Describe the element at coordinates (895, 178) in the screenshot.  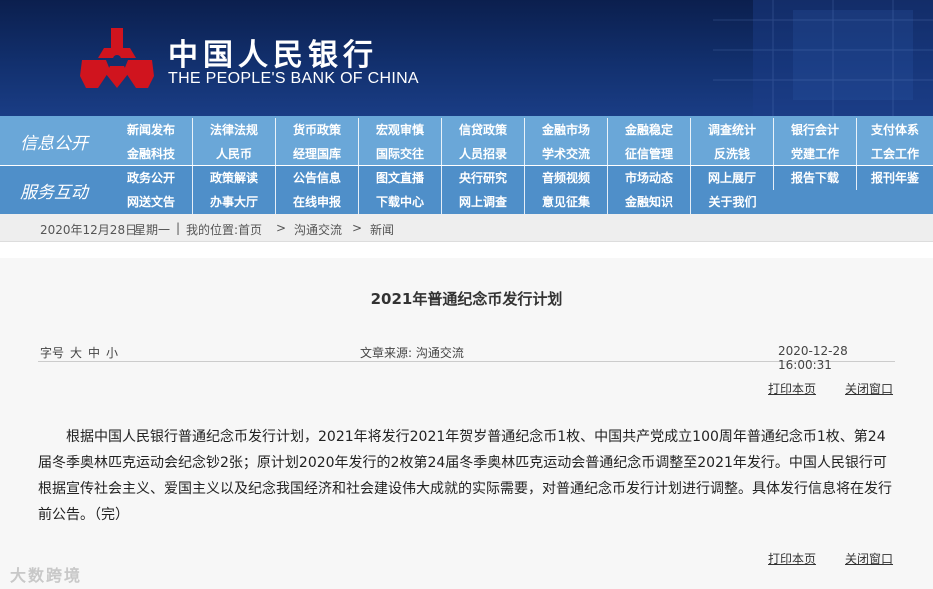
I see `nav-link: 报刊年鉴` at that location.